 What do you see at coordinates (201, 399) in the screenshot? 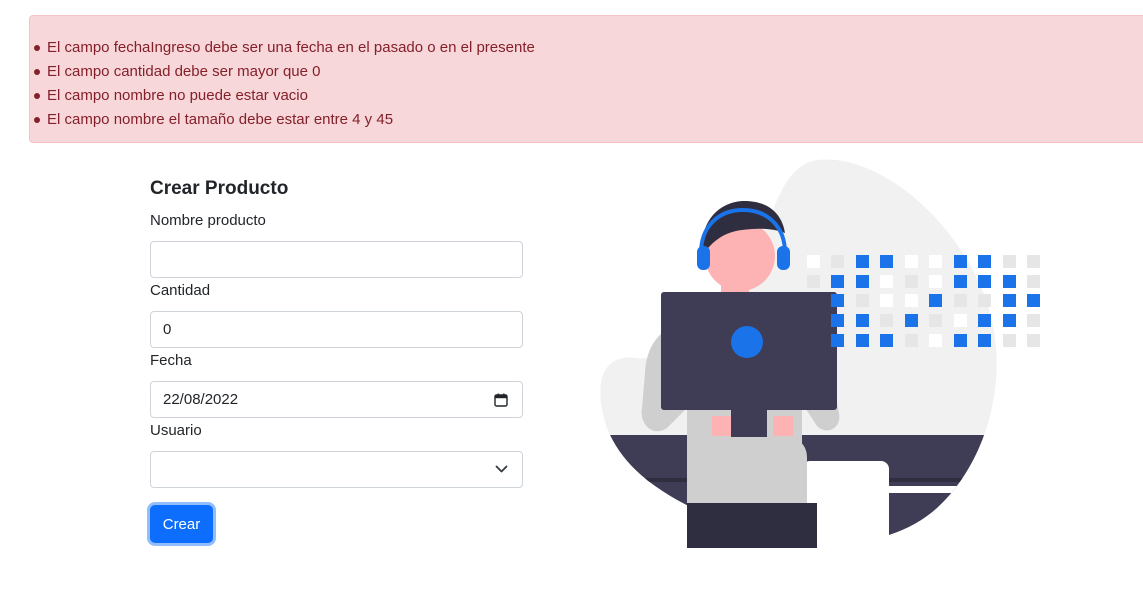
I see `fecha-value: 22/08/2022` at bounding box center [201, 399].